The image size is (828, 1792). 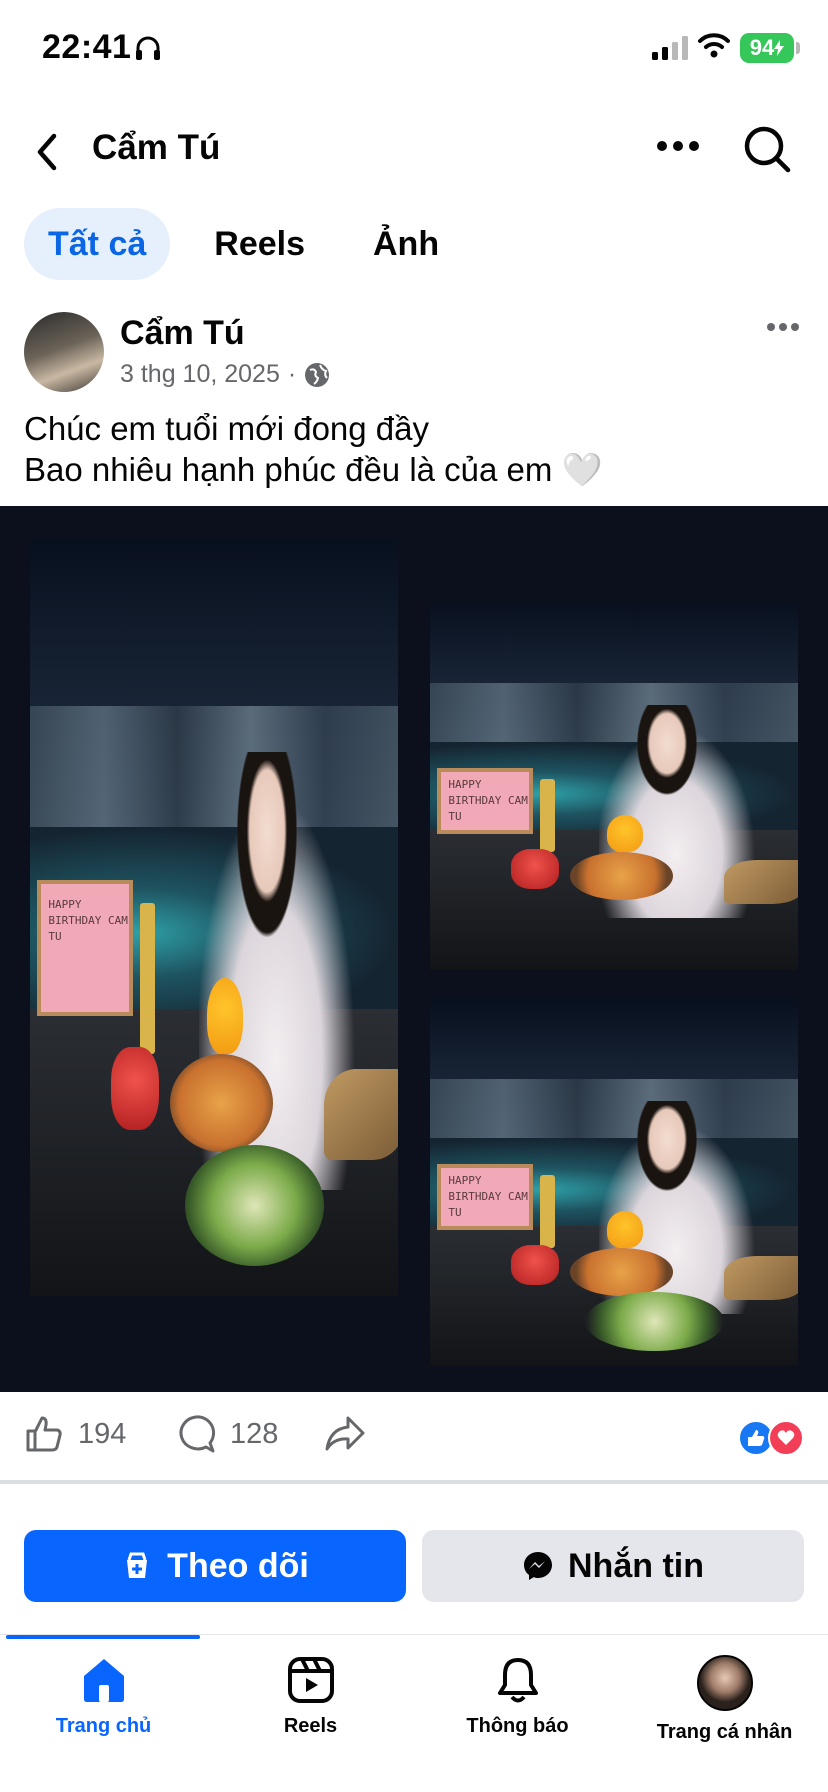 What do you see at coordinates (406, 244) in the screenshot?
I see `tab-photos: Ảnh` at bounding box center [406, 244].